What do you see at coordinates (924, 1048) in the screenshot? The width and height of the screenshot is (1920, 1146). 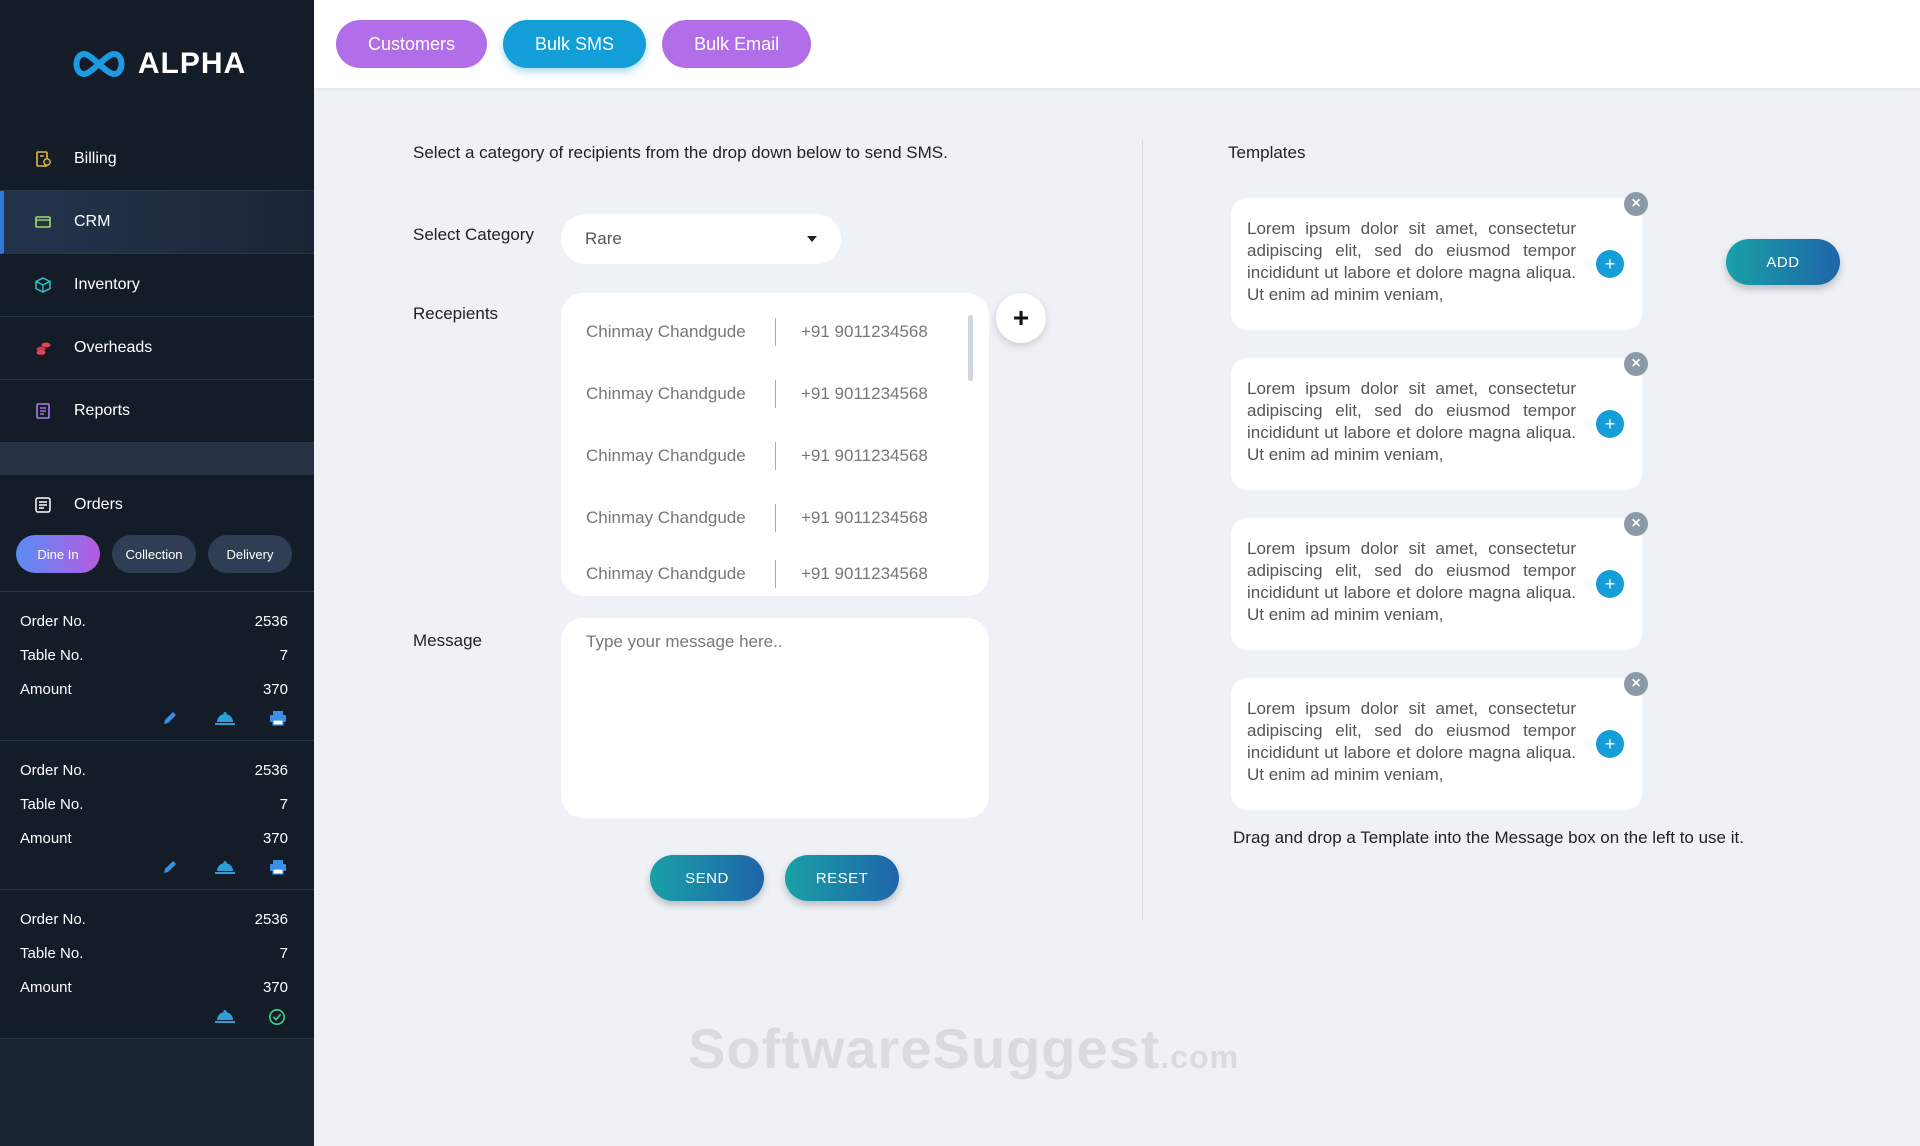 I see `watermark-text: SoftwareSuggest` at bounding box center [924, 1048].